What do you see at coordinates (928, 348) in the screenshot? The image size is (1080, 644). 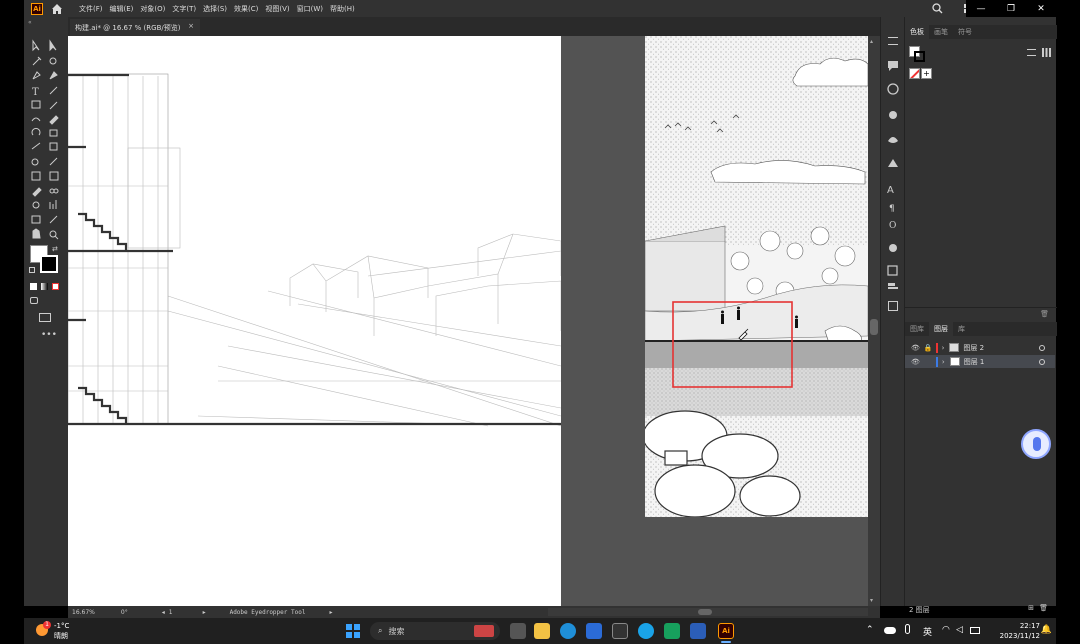 I see `lock-icon: 🔒` at bounding box center [928, 348].